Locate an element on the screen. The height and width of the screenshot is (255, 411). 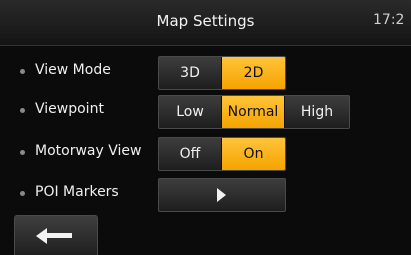
motorway-view-selector: Off On is located at coordinates (222, 154).